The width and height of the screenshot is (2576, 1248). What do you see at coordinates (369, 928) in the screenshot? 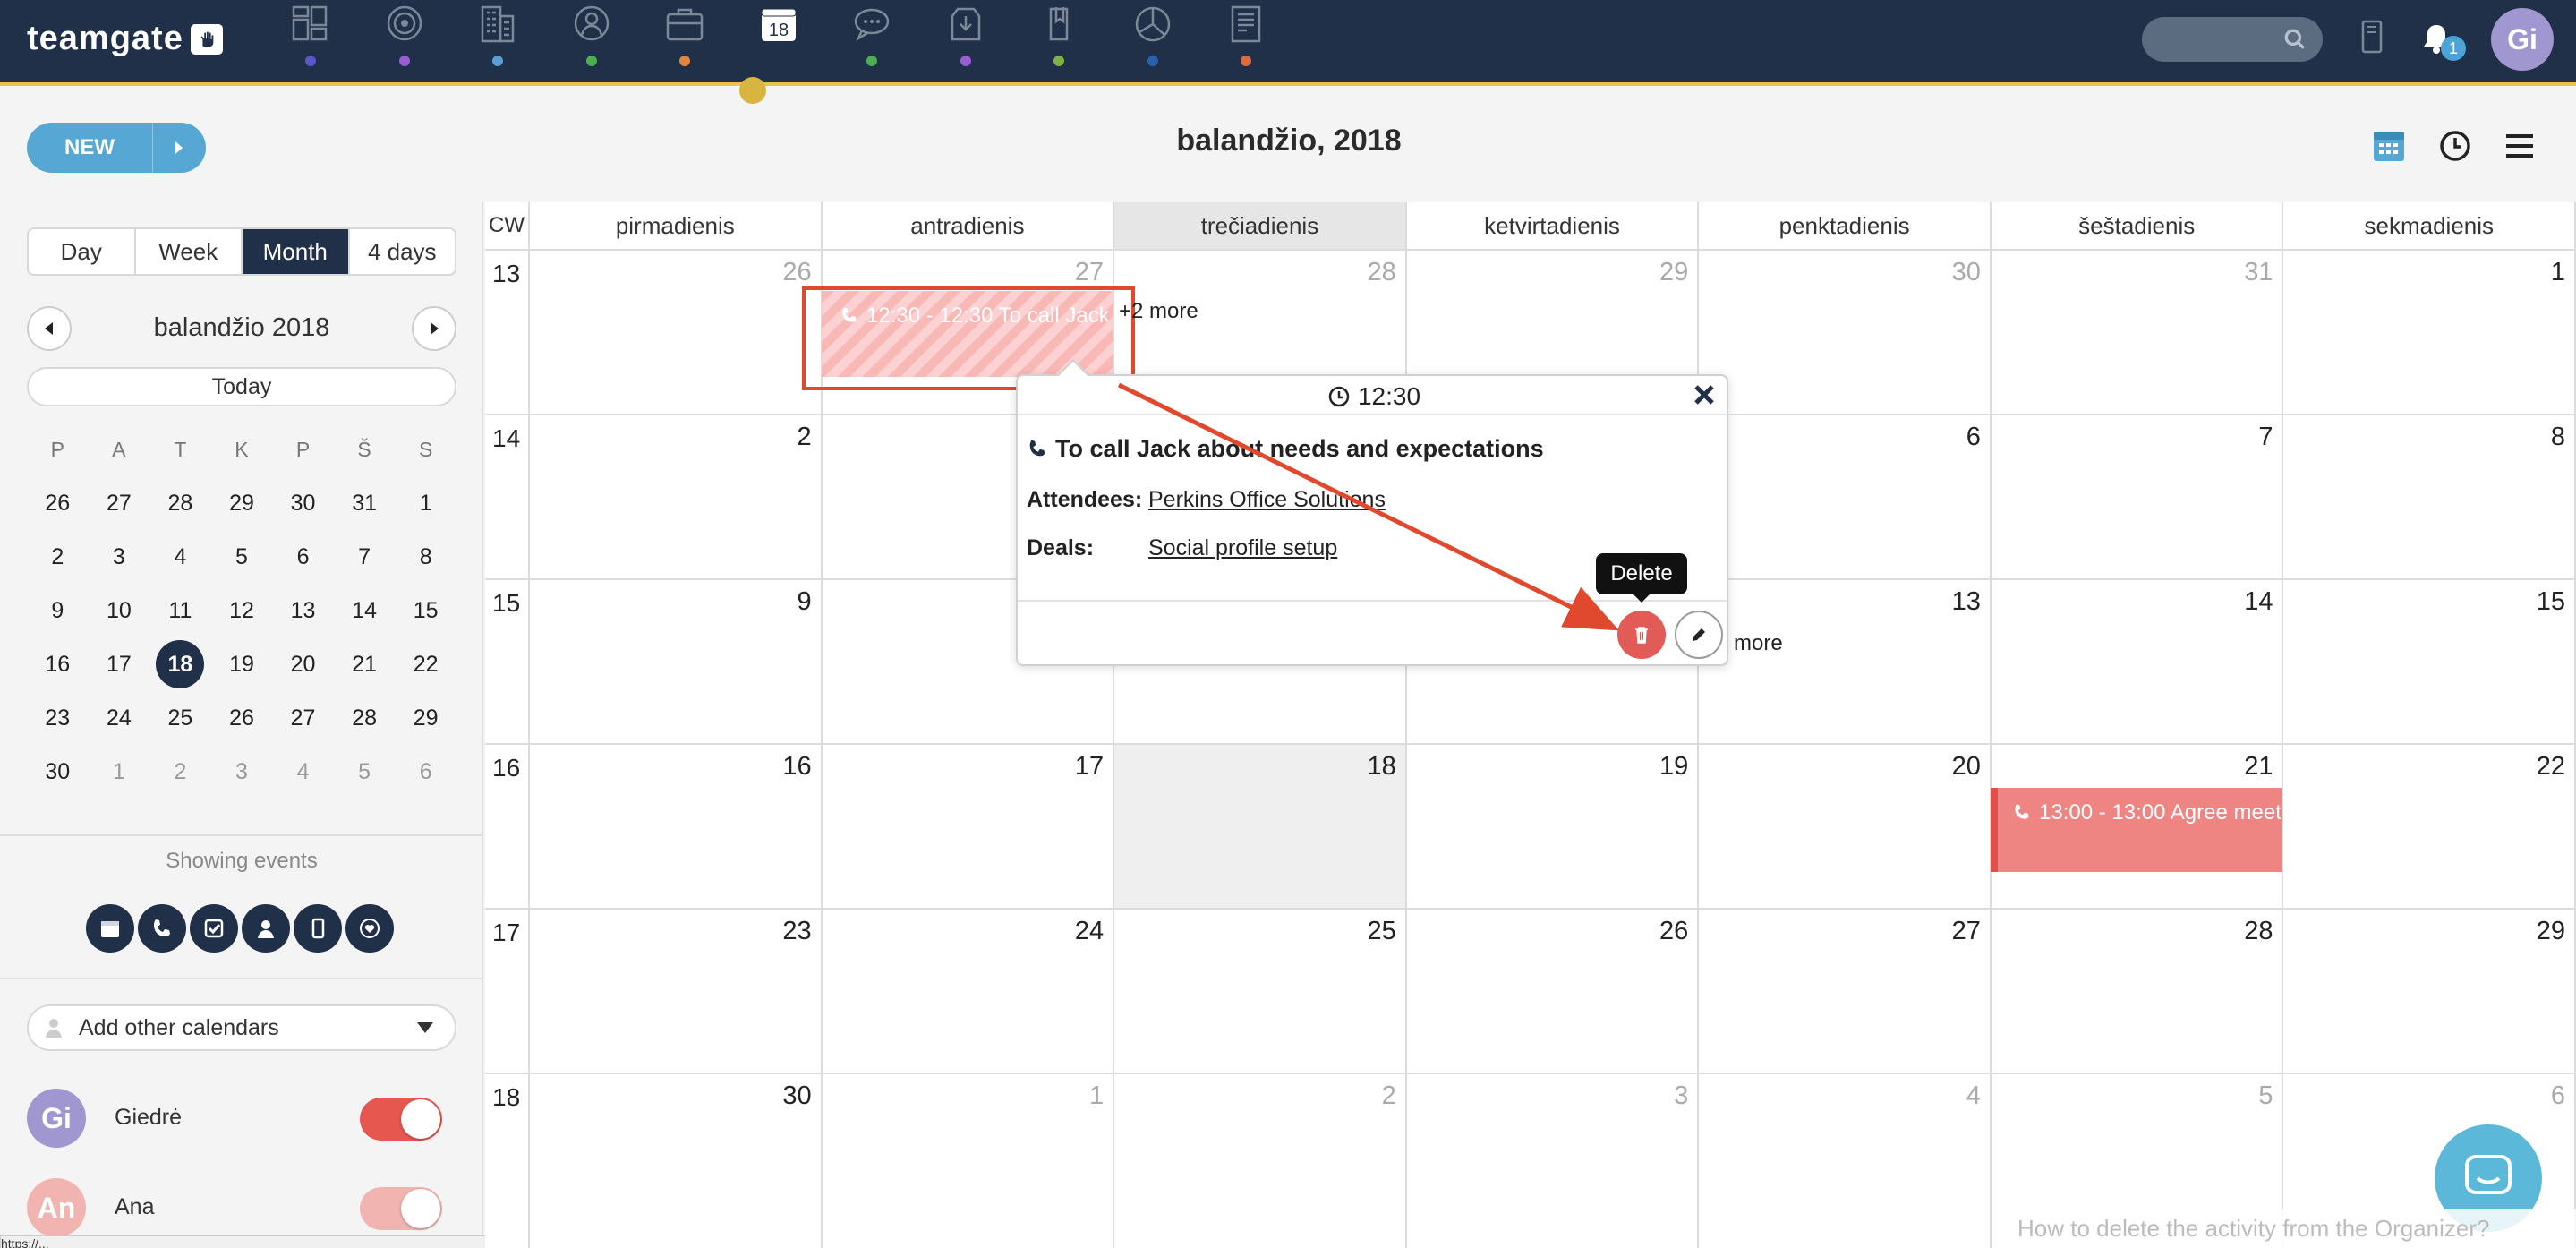
I see `filter-favorites` at bounding box center [369, 928].